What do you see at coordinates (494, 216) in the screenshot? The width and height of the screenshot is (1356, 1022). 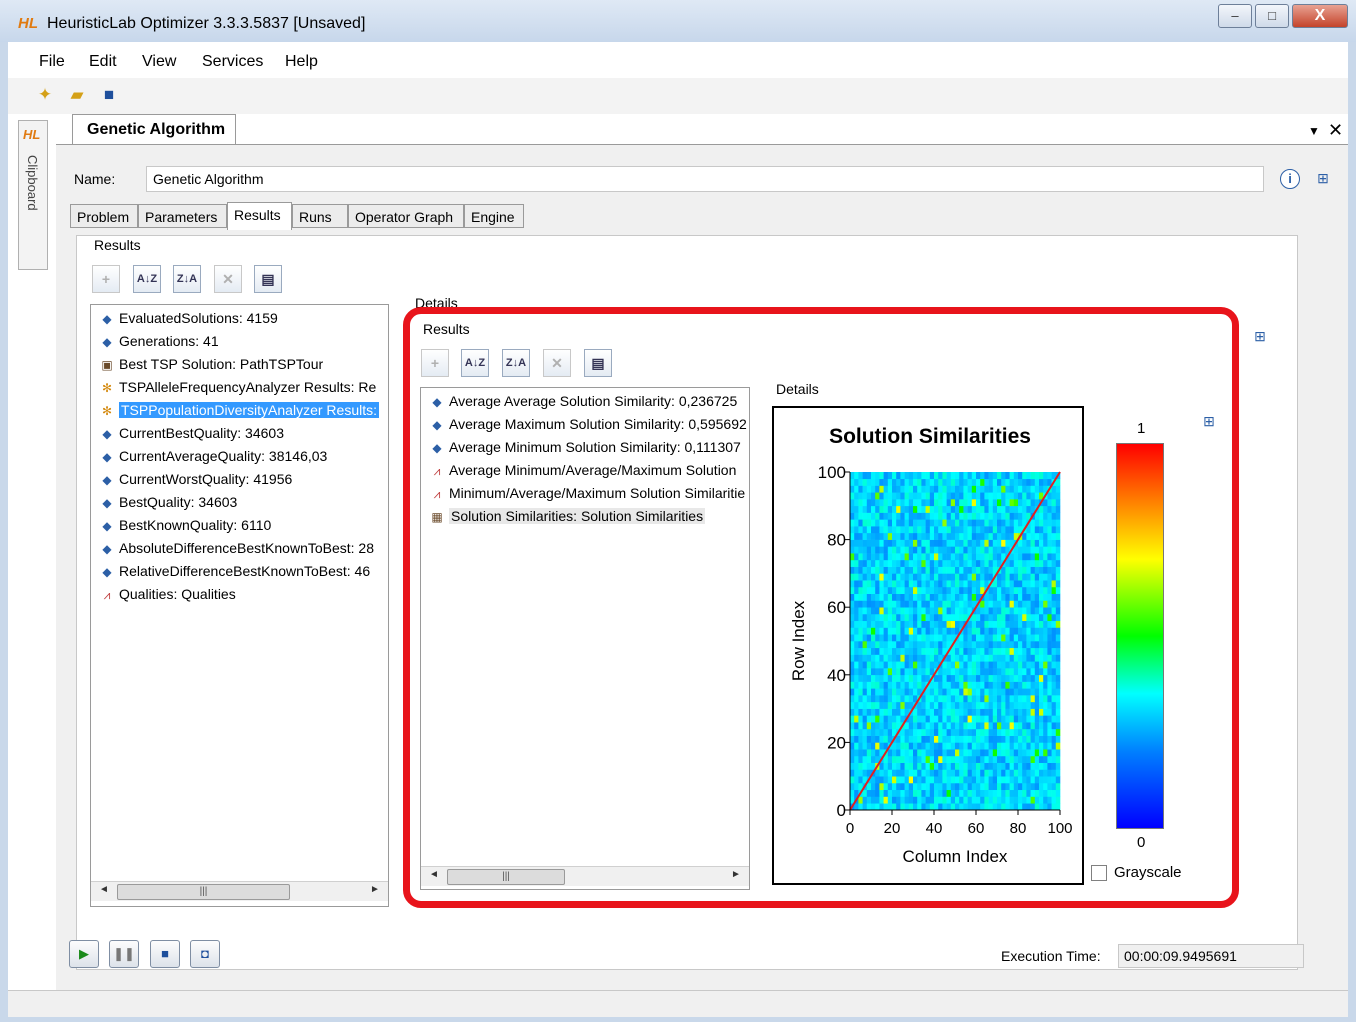 I see `tab-engine: Engine` at bounding box center [494, 216].